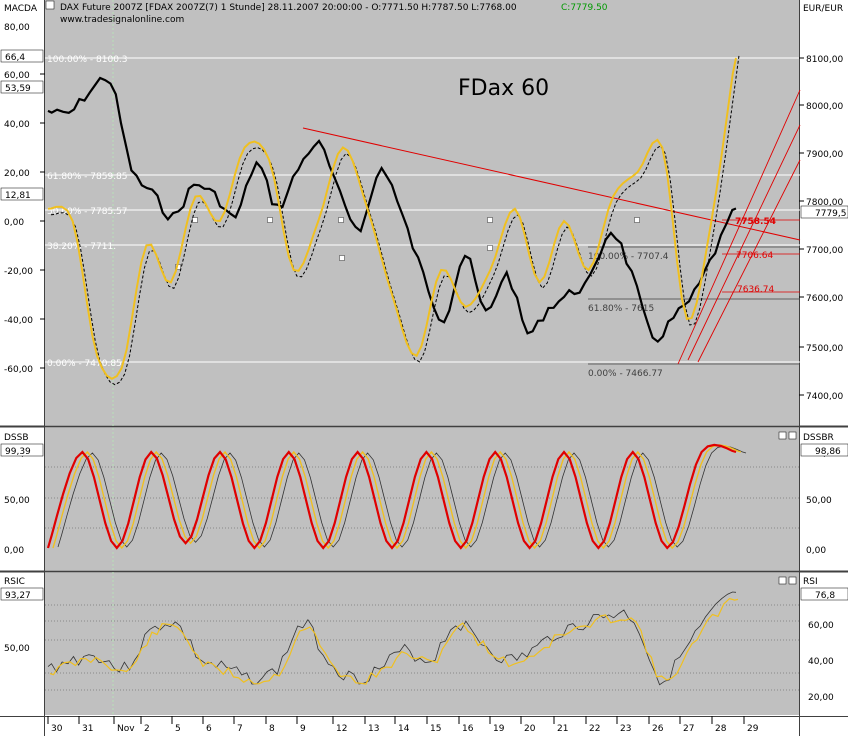 The height and width of the screenshot is (736, 848). What do you see at coordinates (18, 452) in the screenshot?
I see `dssb-value-label: 99,39` at bounding box center [18, 452].